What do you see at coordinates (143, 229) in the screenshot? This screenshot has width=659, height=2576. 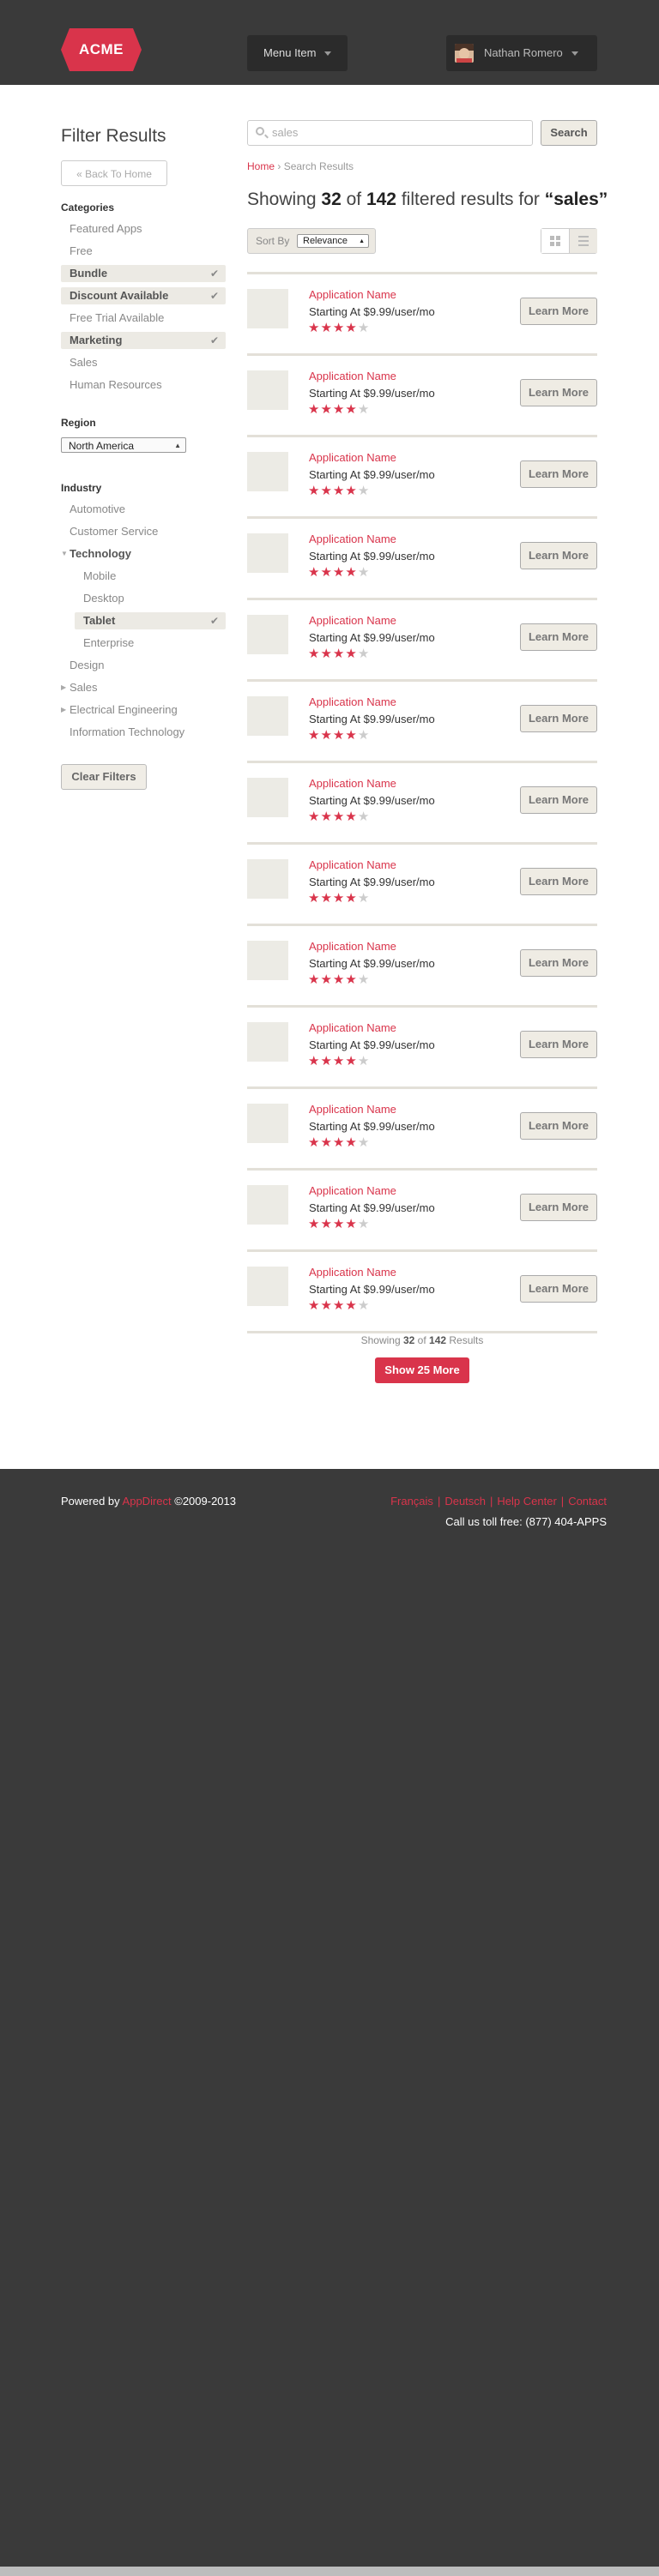 I see `category-item: Featured Apps` at bounding box center [143, 229].